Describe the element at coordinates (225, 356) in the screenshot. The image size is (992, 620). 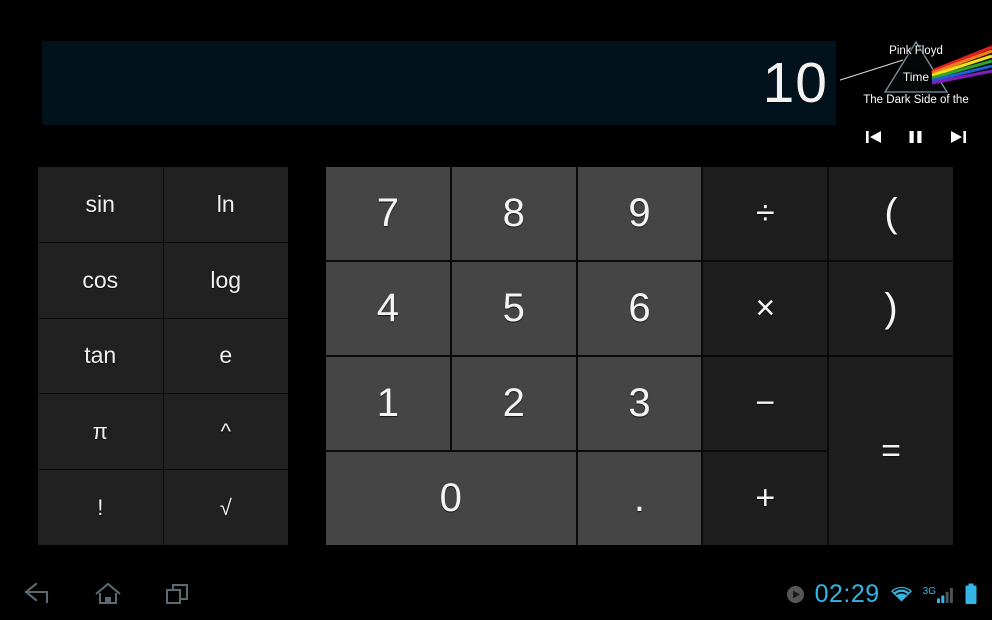
I see `e-key: e` at that location.